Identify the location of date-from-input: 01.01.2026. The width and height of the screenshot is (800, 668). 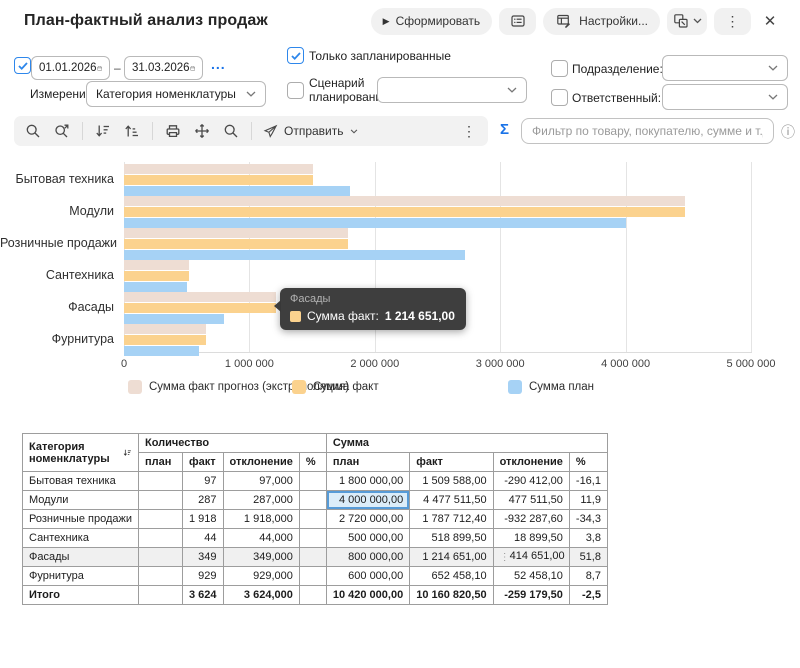
(70, 68).